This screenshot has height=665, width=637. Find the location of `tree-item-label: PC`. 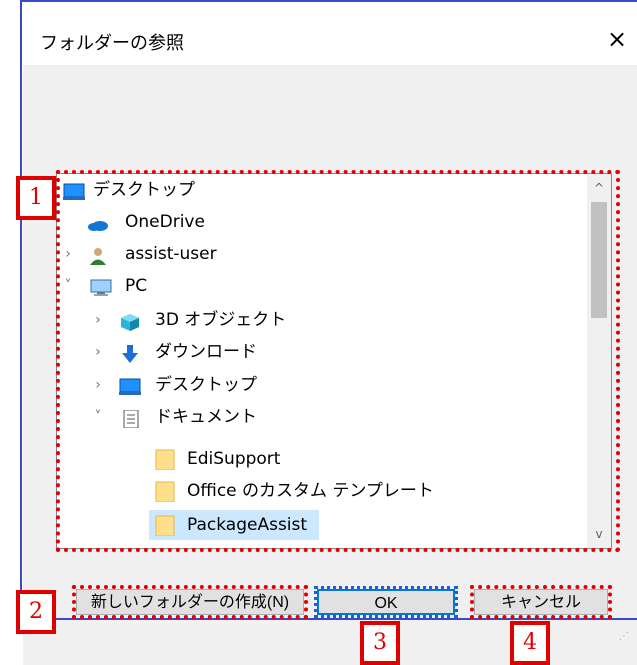

tree-item-label: PC is located at coordinates (136, 286).